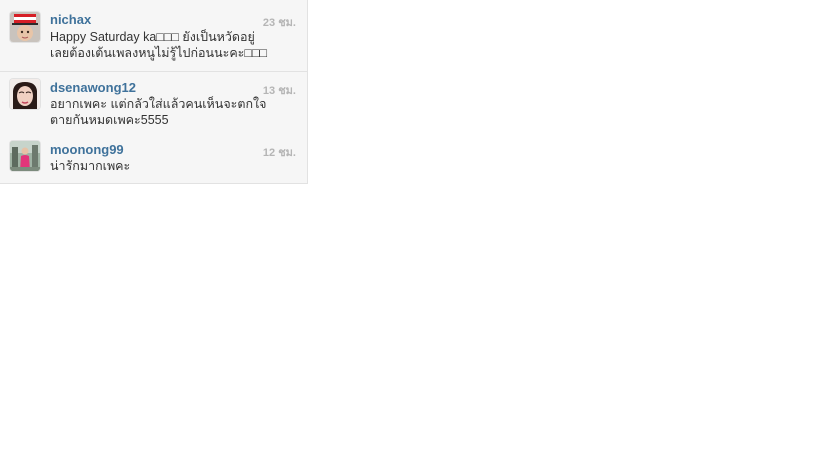 The height and width of the screenshot is (460, 819). What do you see at coordinates (176, 166) in the screenshot?
I see `comment-text: น่ารักมากเพคะ` at bounding box center [176, 166].